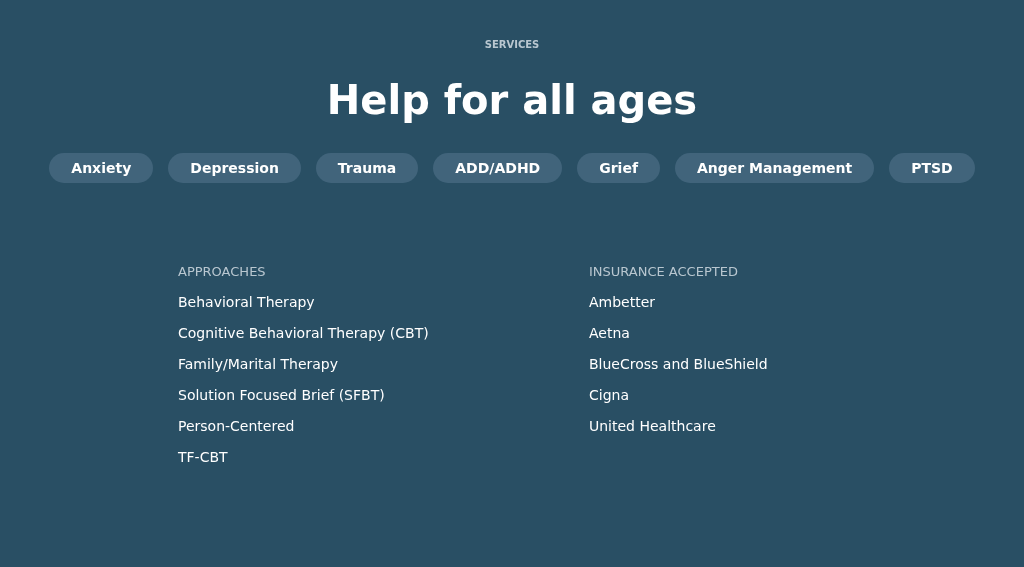 This screenshot has height=567, width=1024. I want to click on list-item: United Healthcare, so click(653, 426).